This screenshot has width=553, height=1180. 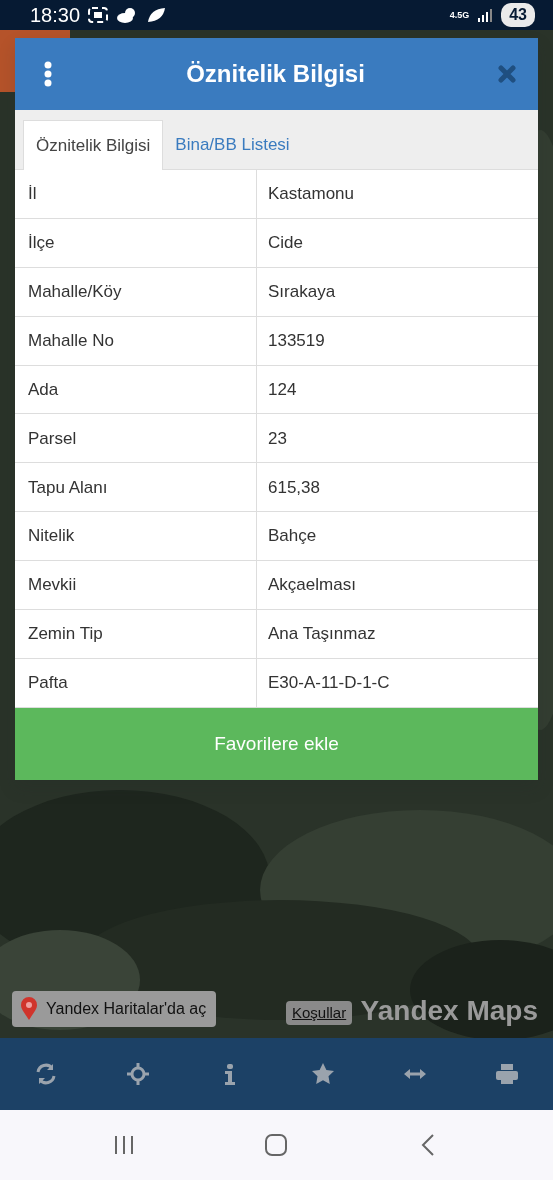 What do you see at coordinates (71, 340) in the screenshot?
I see `attribute-label: Mahalle No` at bounding box center [71, 340].